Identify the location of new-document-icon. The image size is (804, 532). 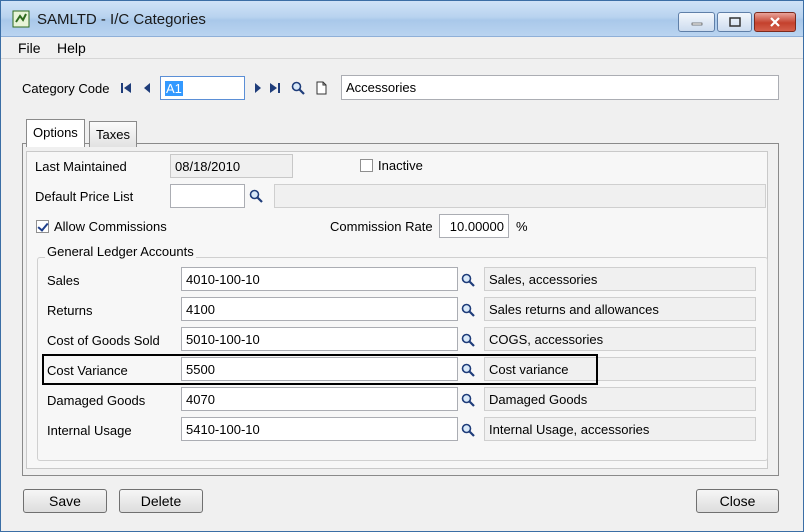
(321, 88).